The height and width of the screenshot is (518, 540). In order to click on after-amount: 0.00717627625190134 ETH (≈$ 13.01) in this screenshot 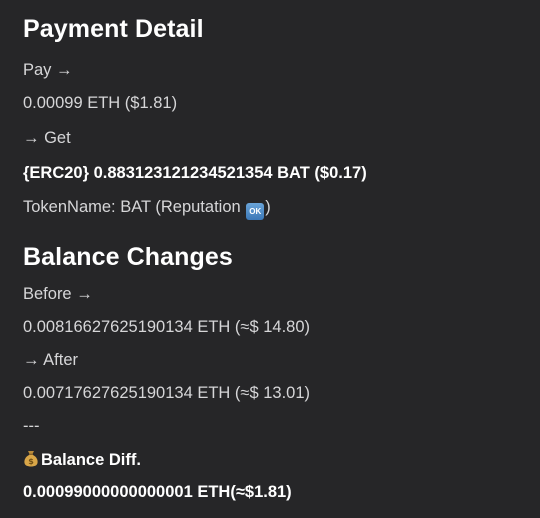, I will do `click(167, 393)`.